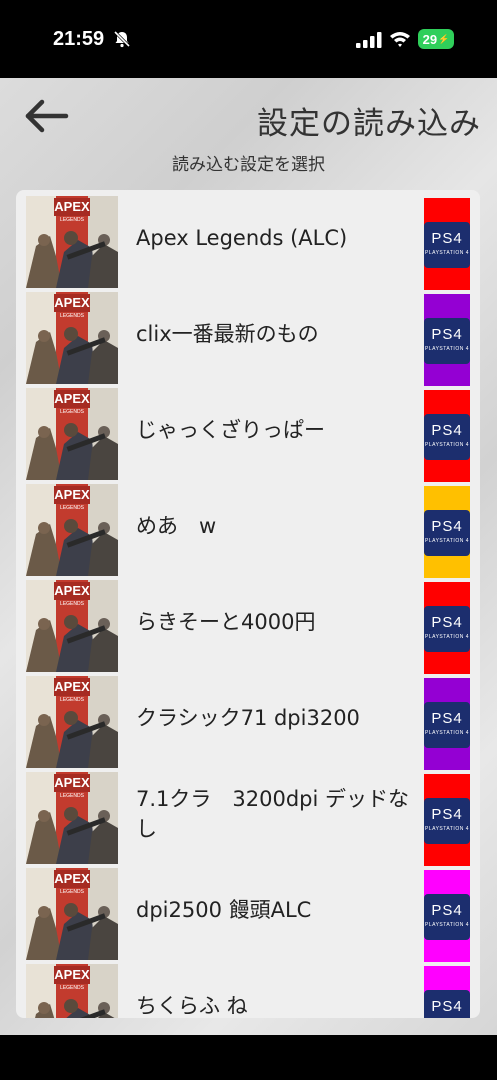 The image size is (497, 1080). What do you see at coordinates (176, 526) in the screenshot?
I see `item-label: めあ w` at bounding box center [176, 526].